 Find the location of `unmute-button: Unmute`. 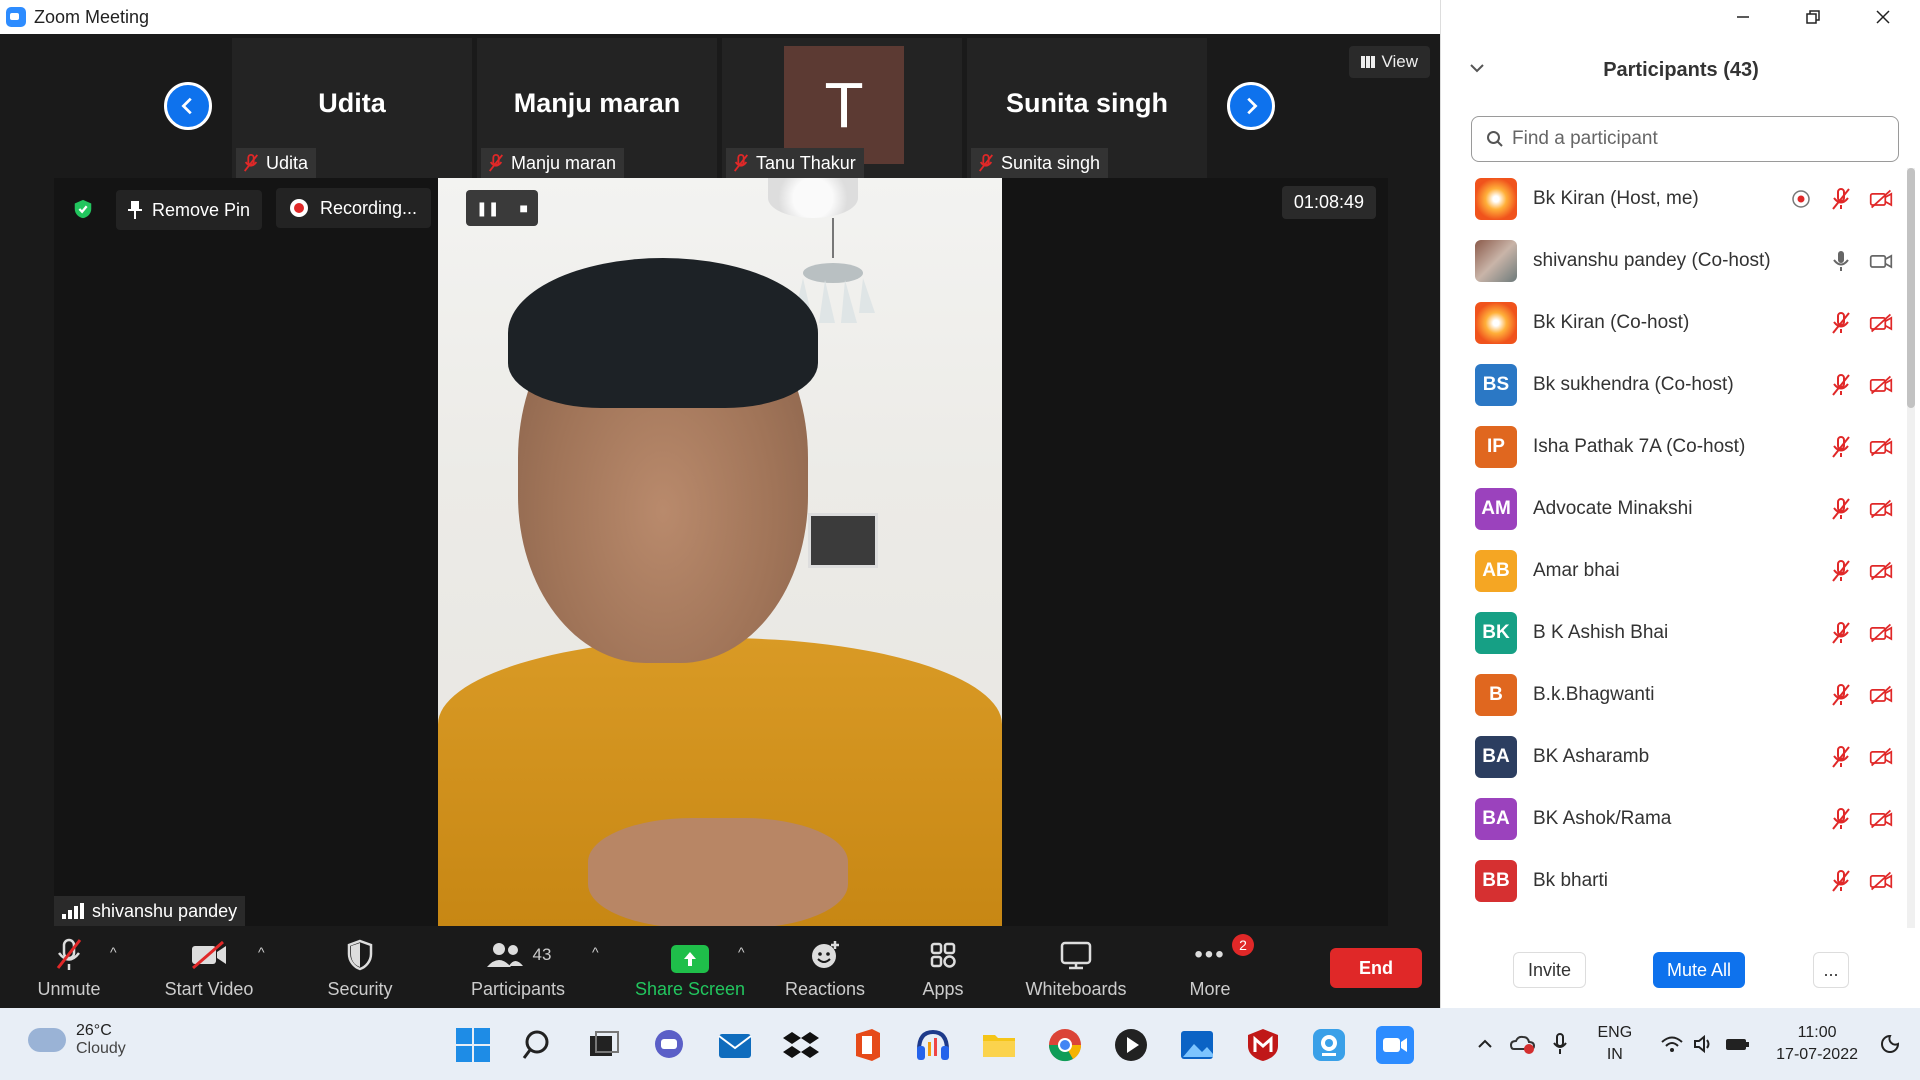

unmute-button: Unmute is located at coordinates (69, 969).